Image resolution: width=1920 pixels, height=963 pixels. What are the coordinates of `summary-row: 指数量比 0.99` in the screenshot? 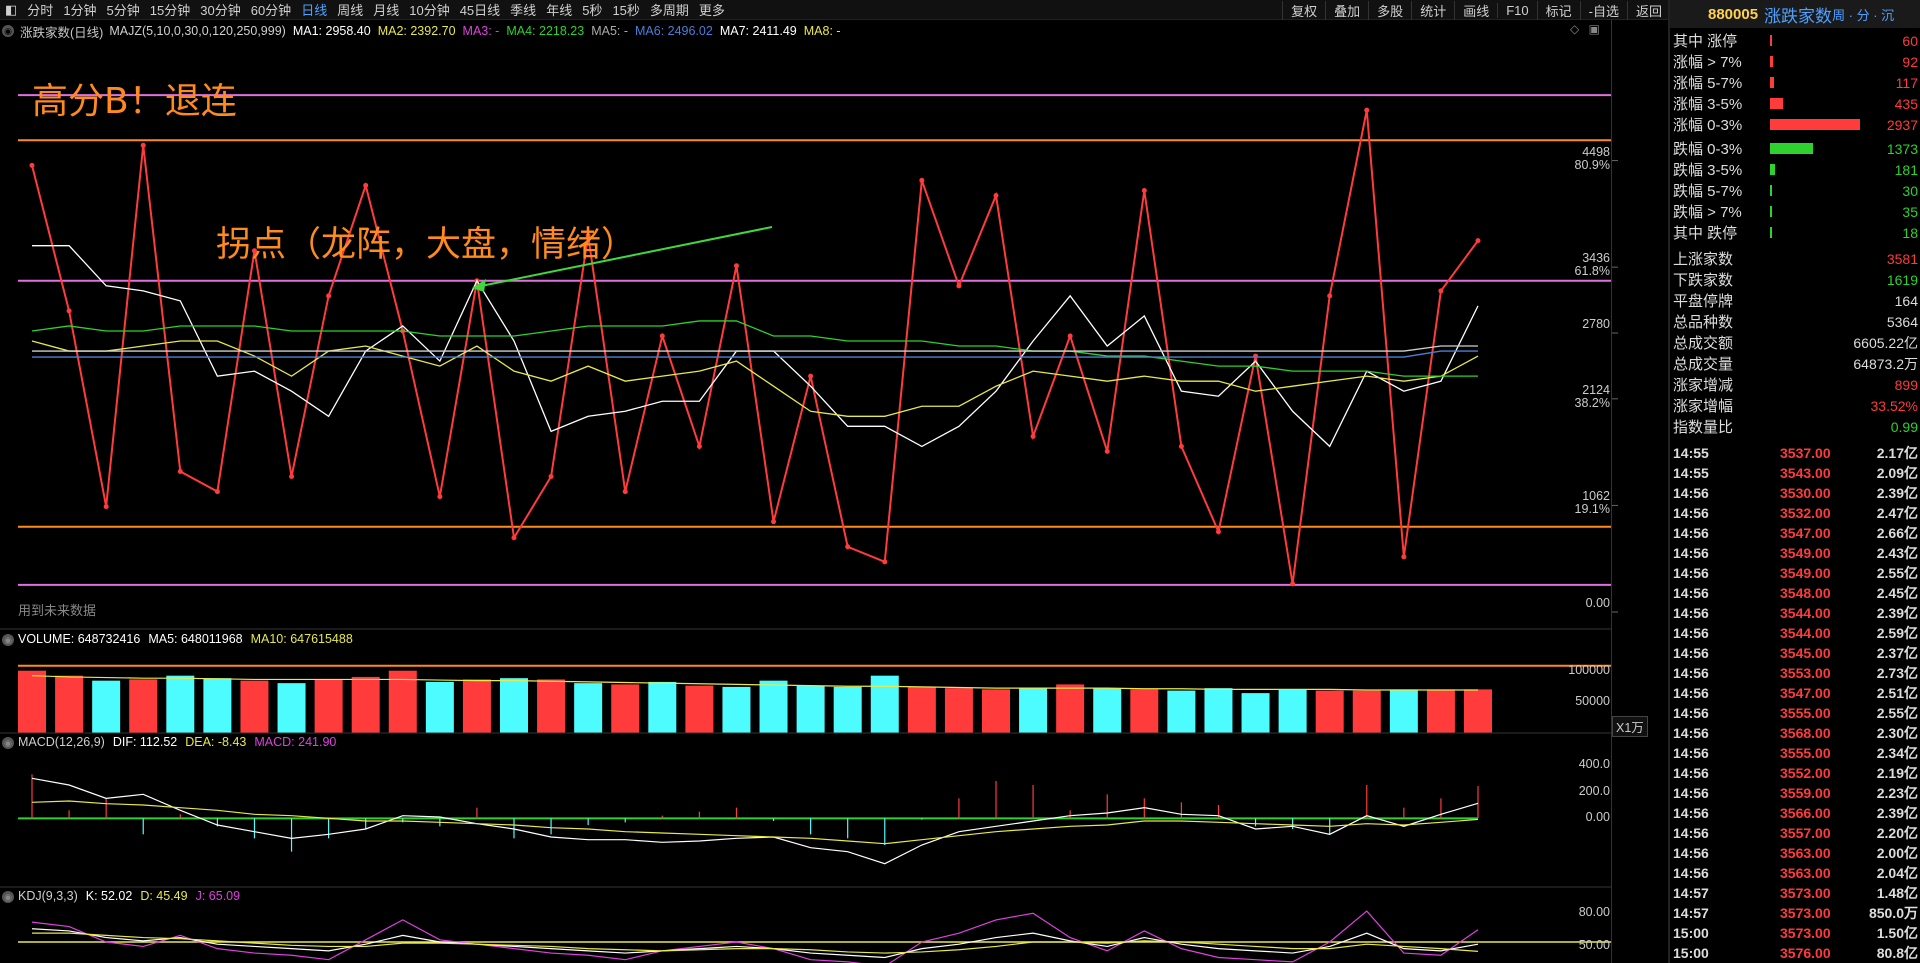 It's located at (1795, 426).